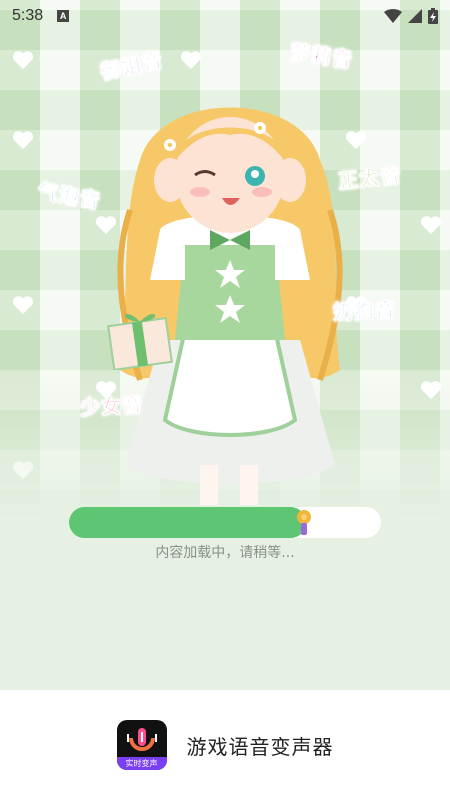 The width and height of the screenshot is (450, 800). I want to click on app-name: 游戏语音变声器, so click(260, 746).